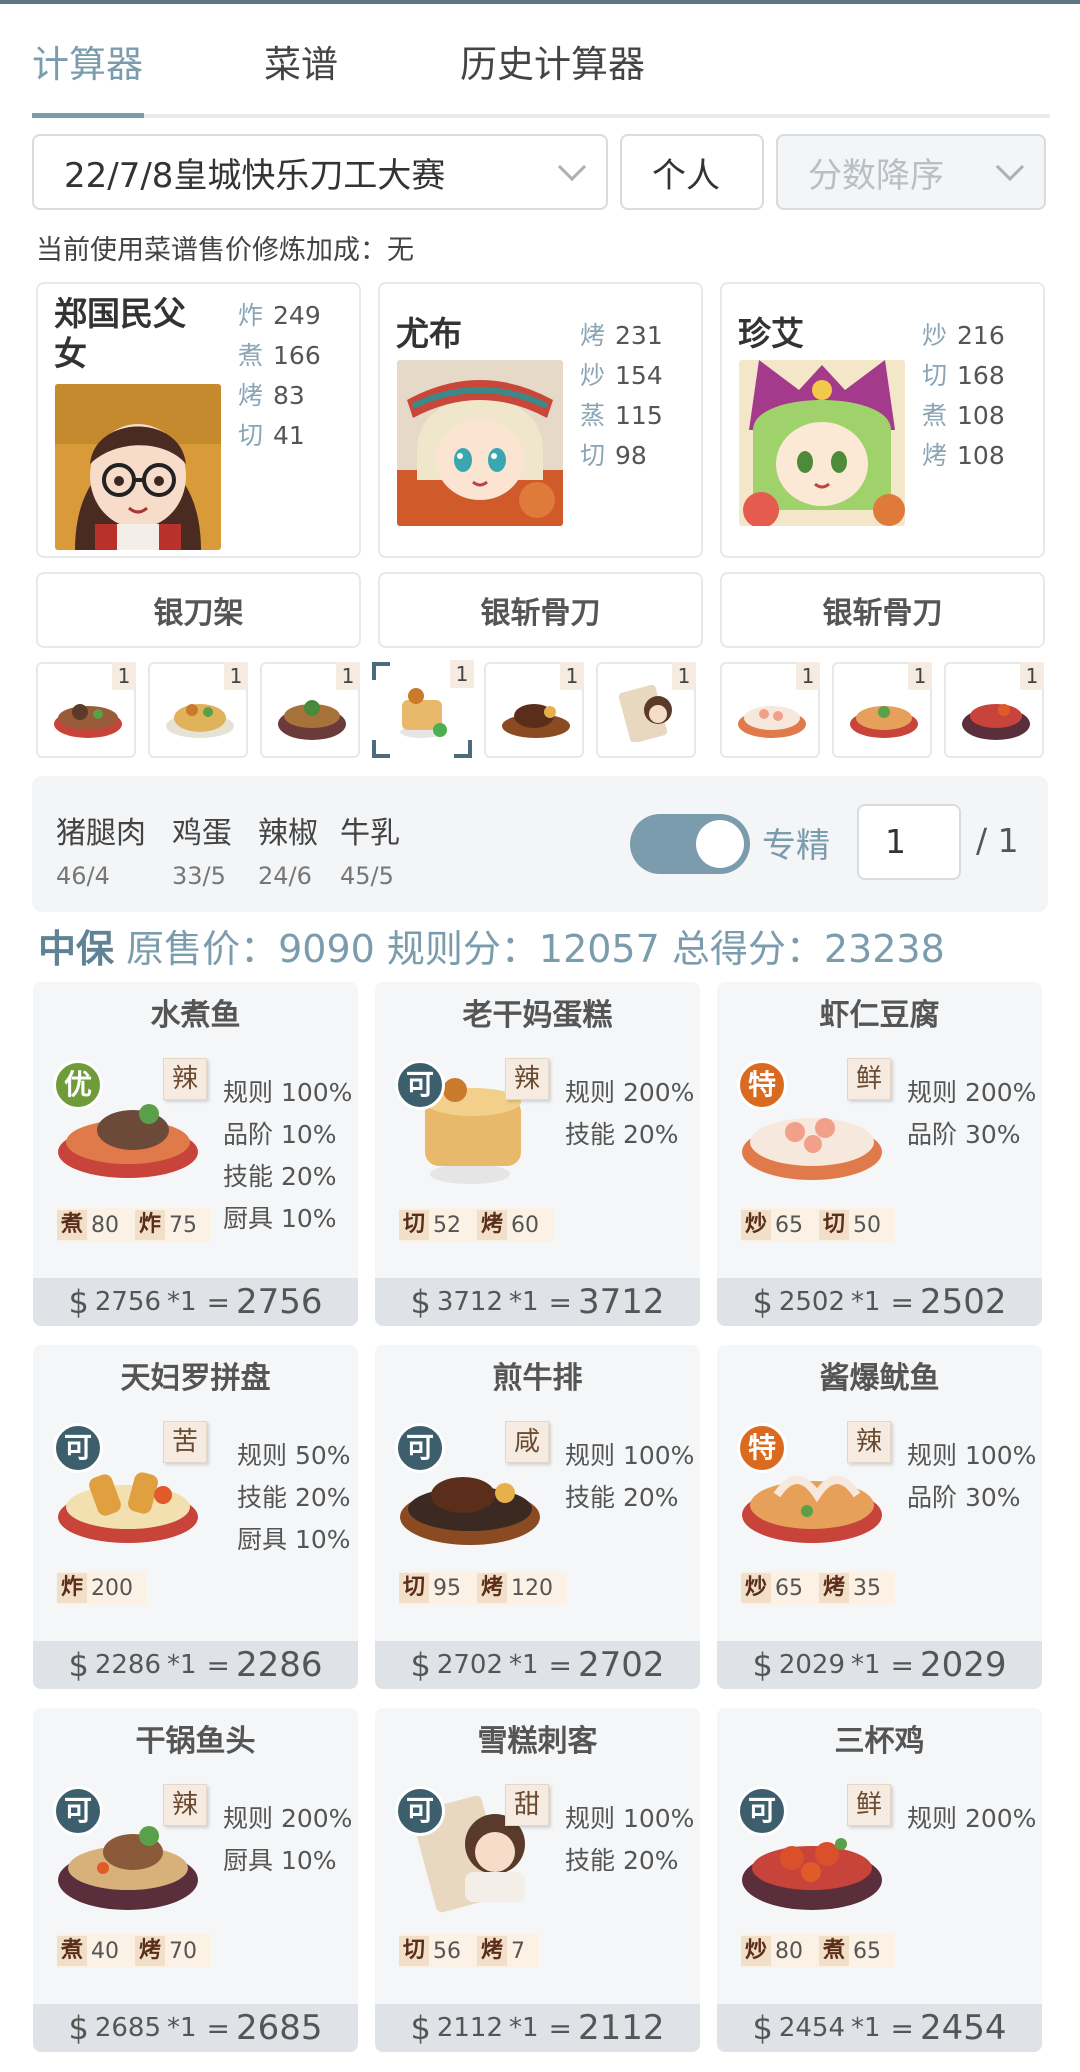 This screenshot has width=1080, height=2072. I want to click on bonus-list: 规则 200% 技能 20%, so click(629, 1114).